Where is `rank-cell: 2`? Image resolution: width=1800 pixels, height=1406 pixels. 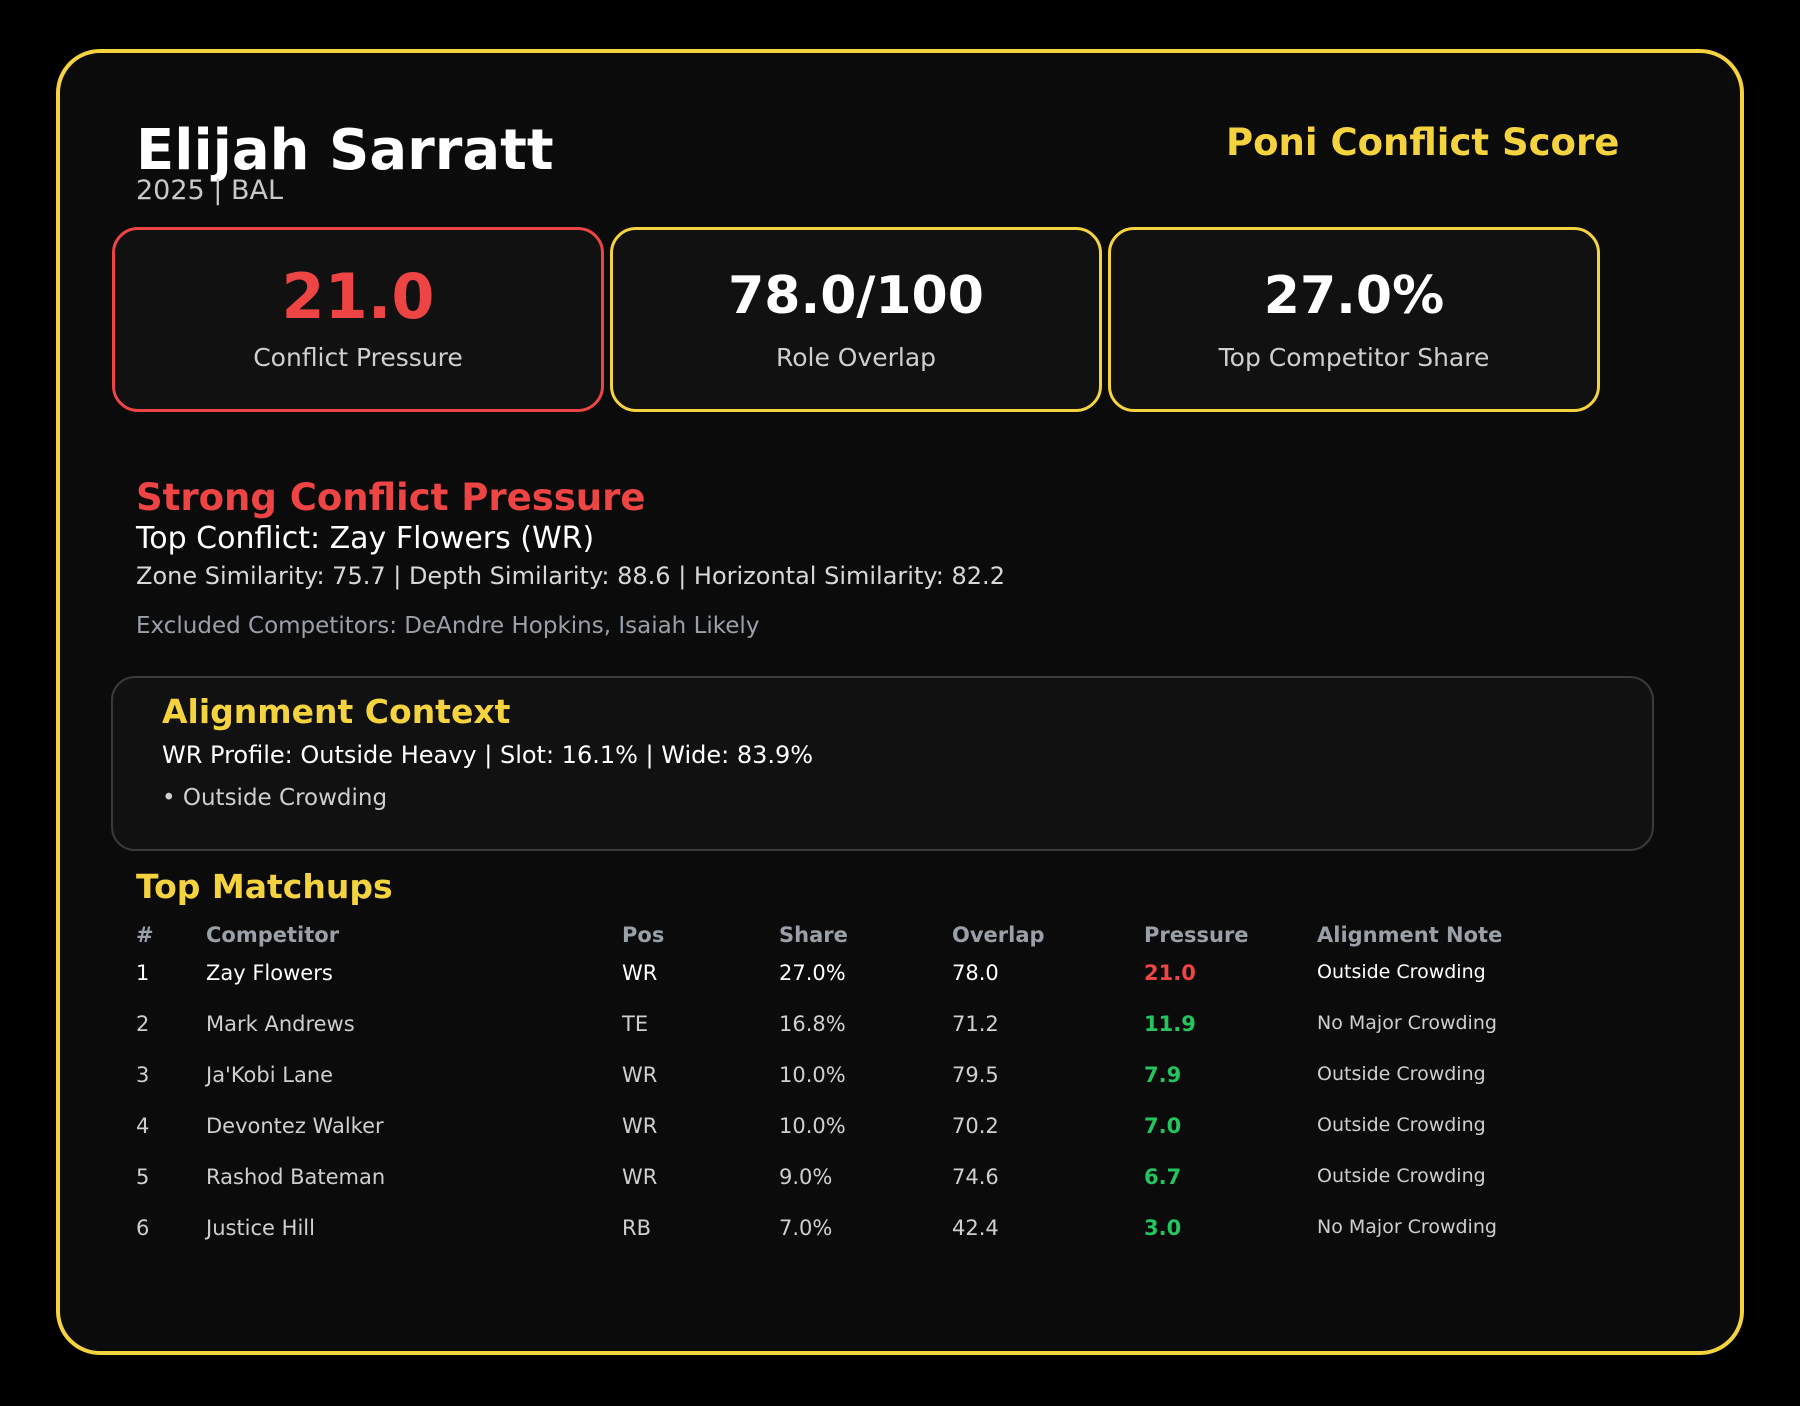
rank-cell: 2 is located at coordinates (143, 1024).